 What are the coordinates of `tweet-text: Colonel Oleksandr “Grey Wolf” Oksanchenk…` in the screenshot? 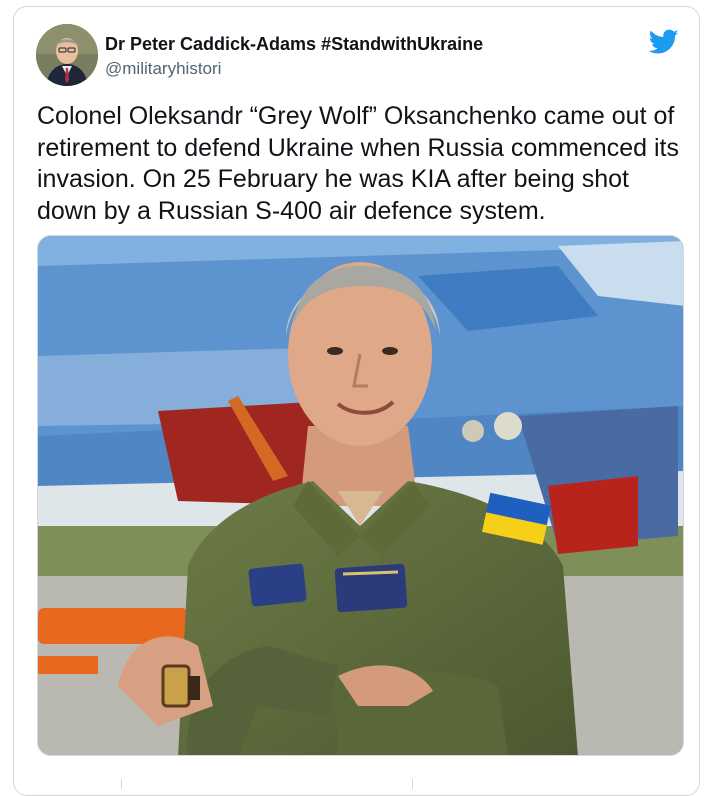 It's located at (358, 163).